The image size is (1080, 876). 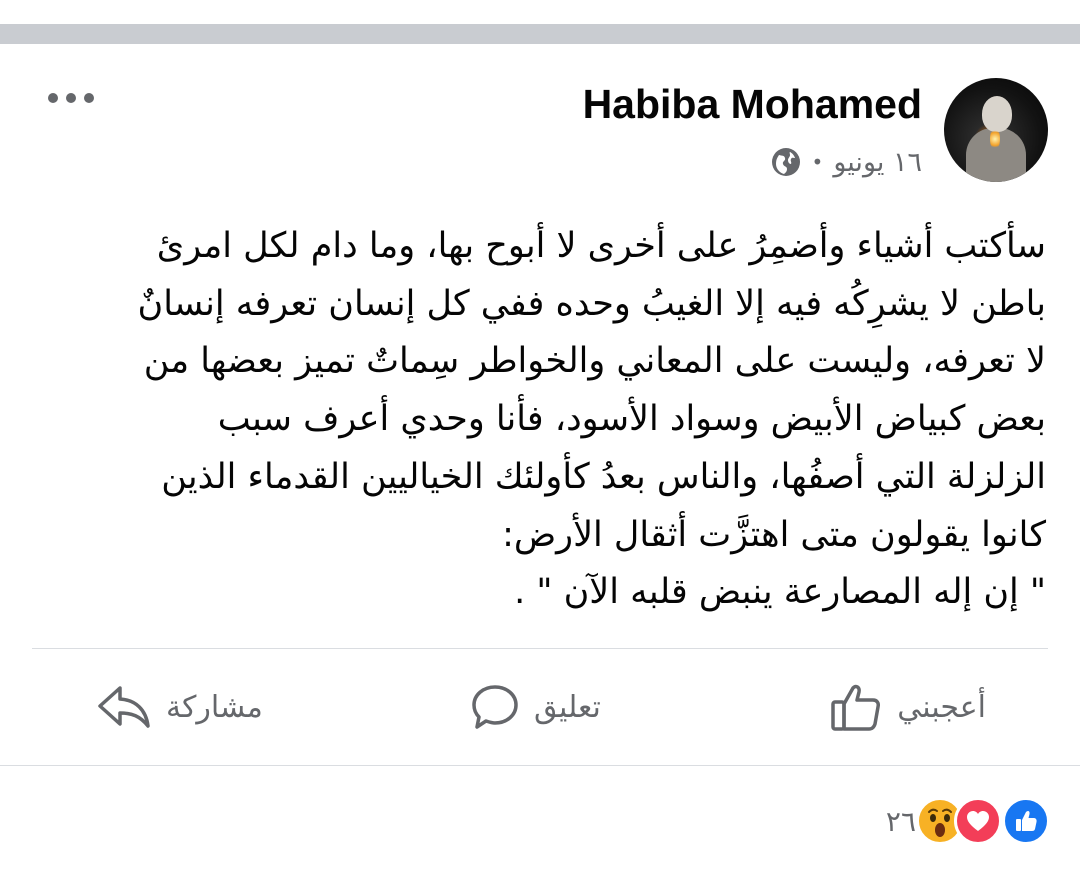 I want to click on author-name: Habiba Mohamed, so click(x=752, y=104).